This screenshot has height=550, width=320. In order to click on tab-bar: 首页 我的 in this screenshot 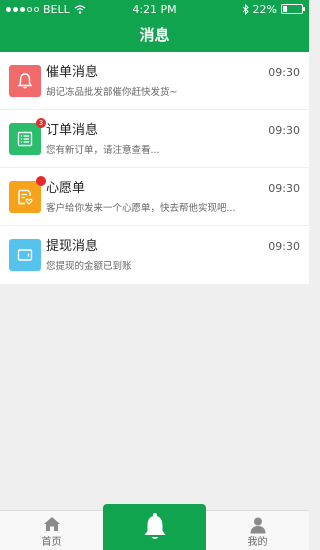, I will do `click(154, 527)`.